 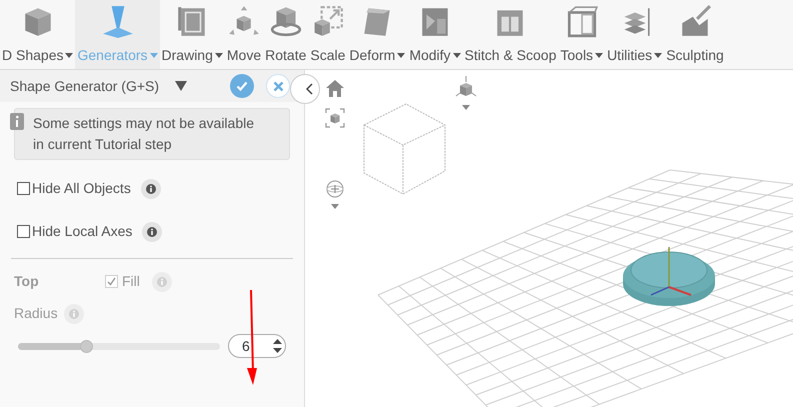 What do you see at coordinates (335, 88) in the screenshot?
I see `home-icon` at bounding box center [335, 88].